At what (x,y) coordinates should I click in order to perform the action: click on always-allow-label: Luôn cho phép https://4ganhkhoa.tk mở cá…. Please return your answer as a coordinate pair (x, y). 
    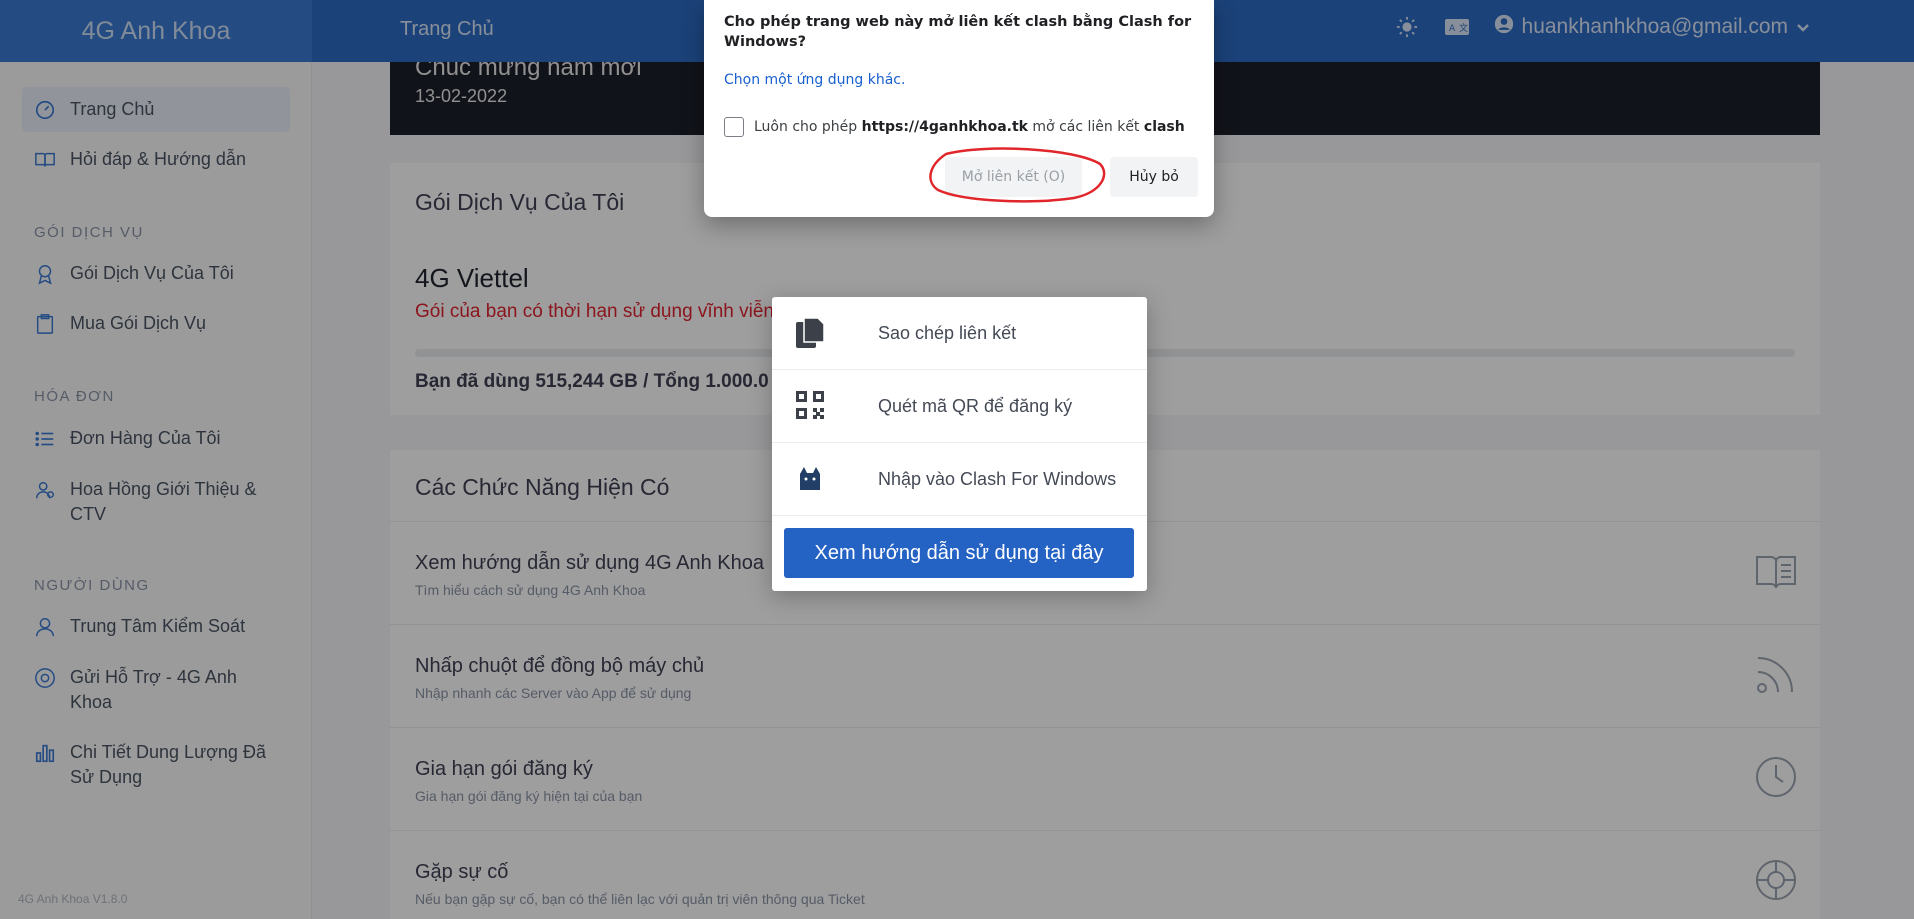
    Looking at the image, I should click on (969, 127).